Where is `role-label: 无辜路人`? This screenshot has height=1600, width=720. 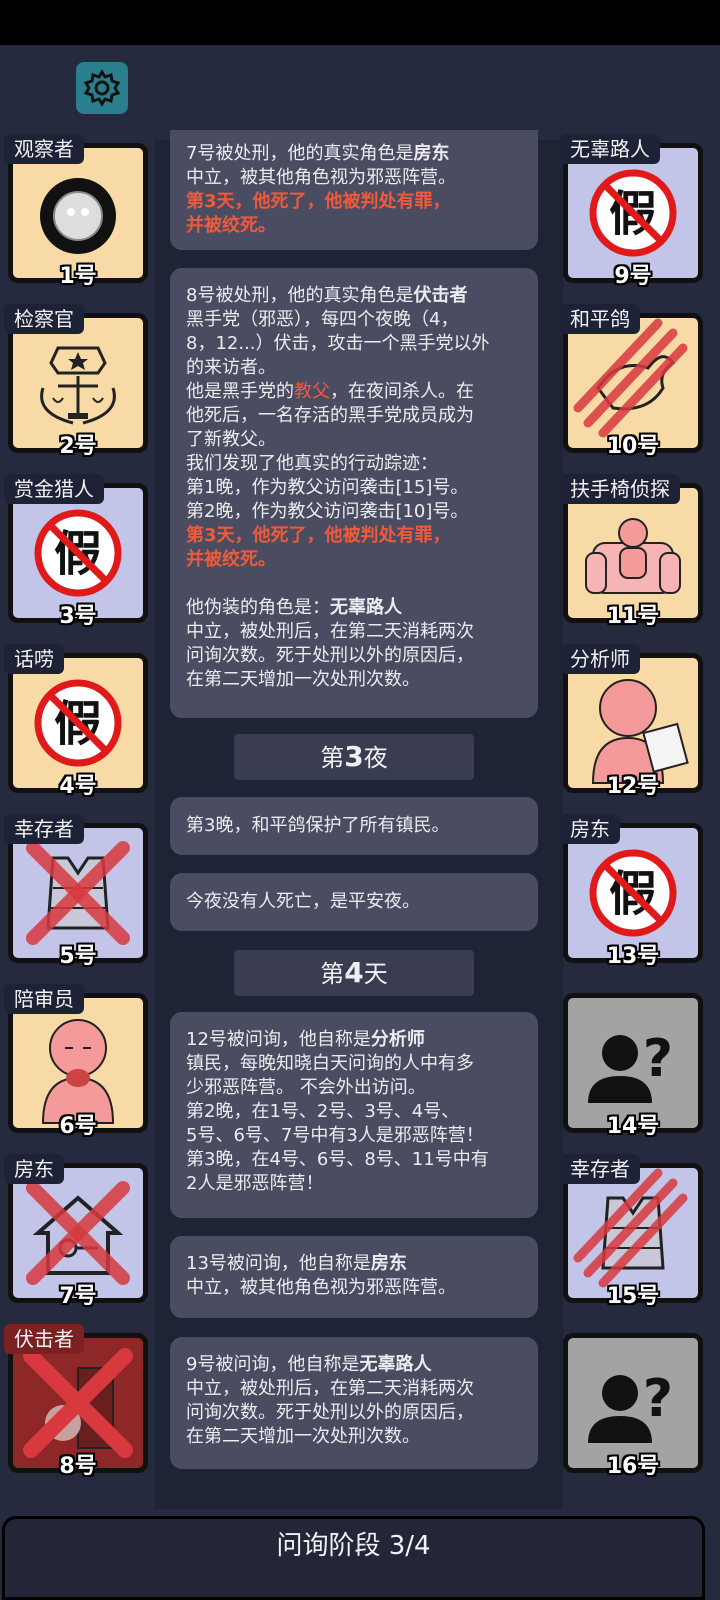
role-label: 无辜路人 is located at coordinates (610, 149).